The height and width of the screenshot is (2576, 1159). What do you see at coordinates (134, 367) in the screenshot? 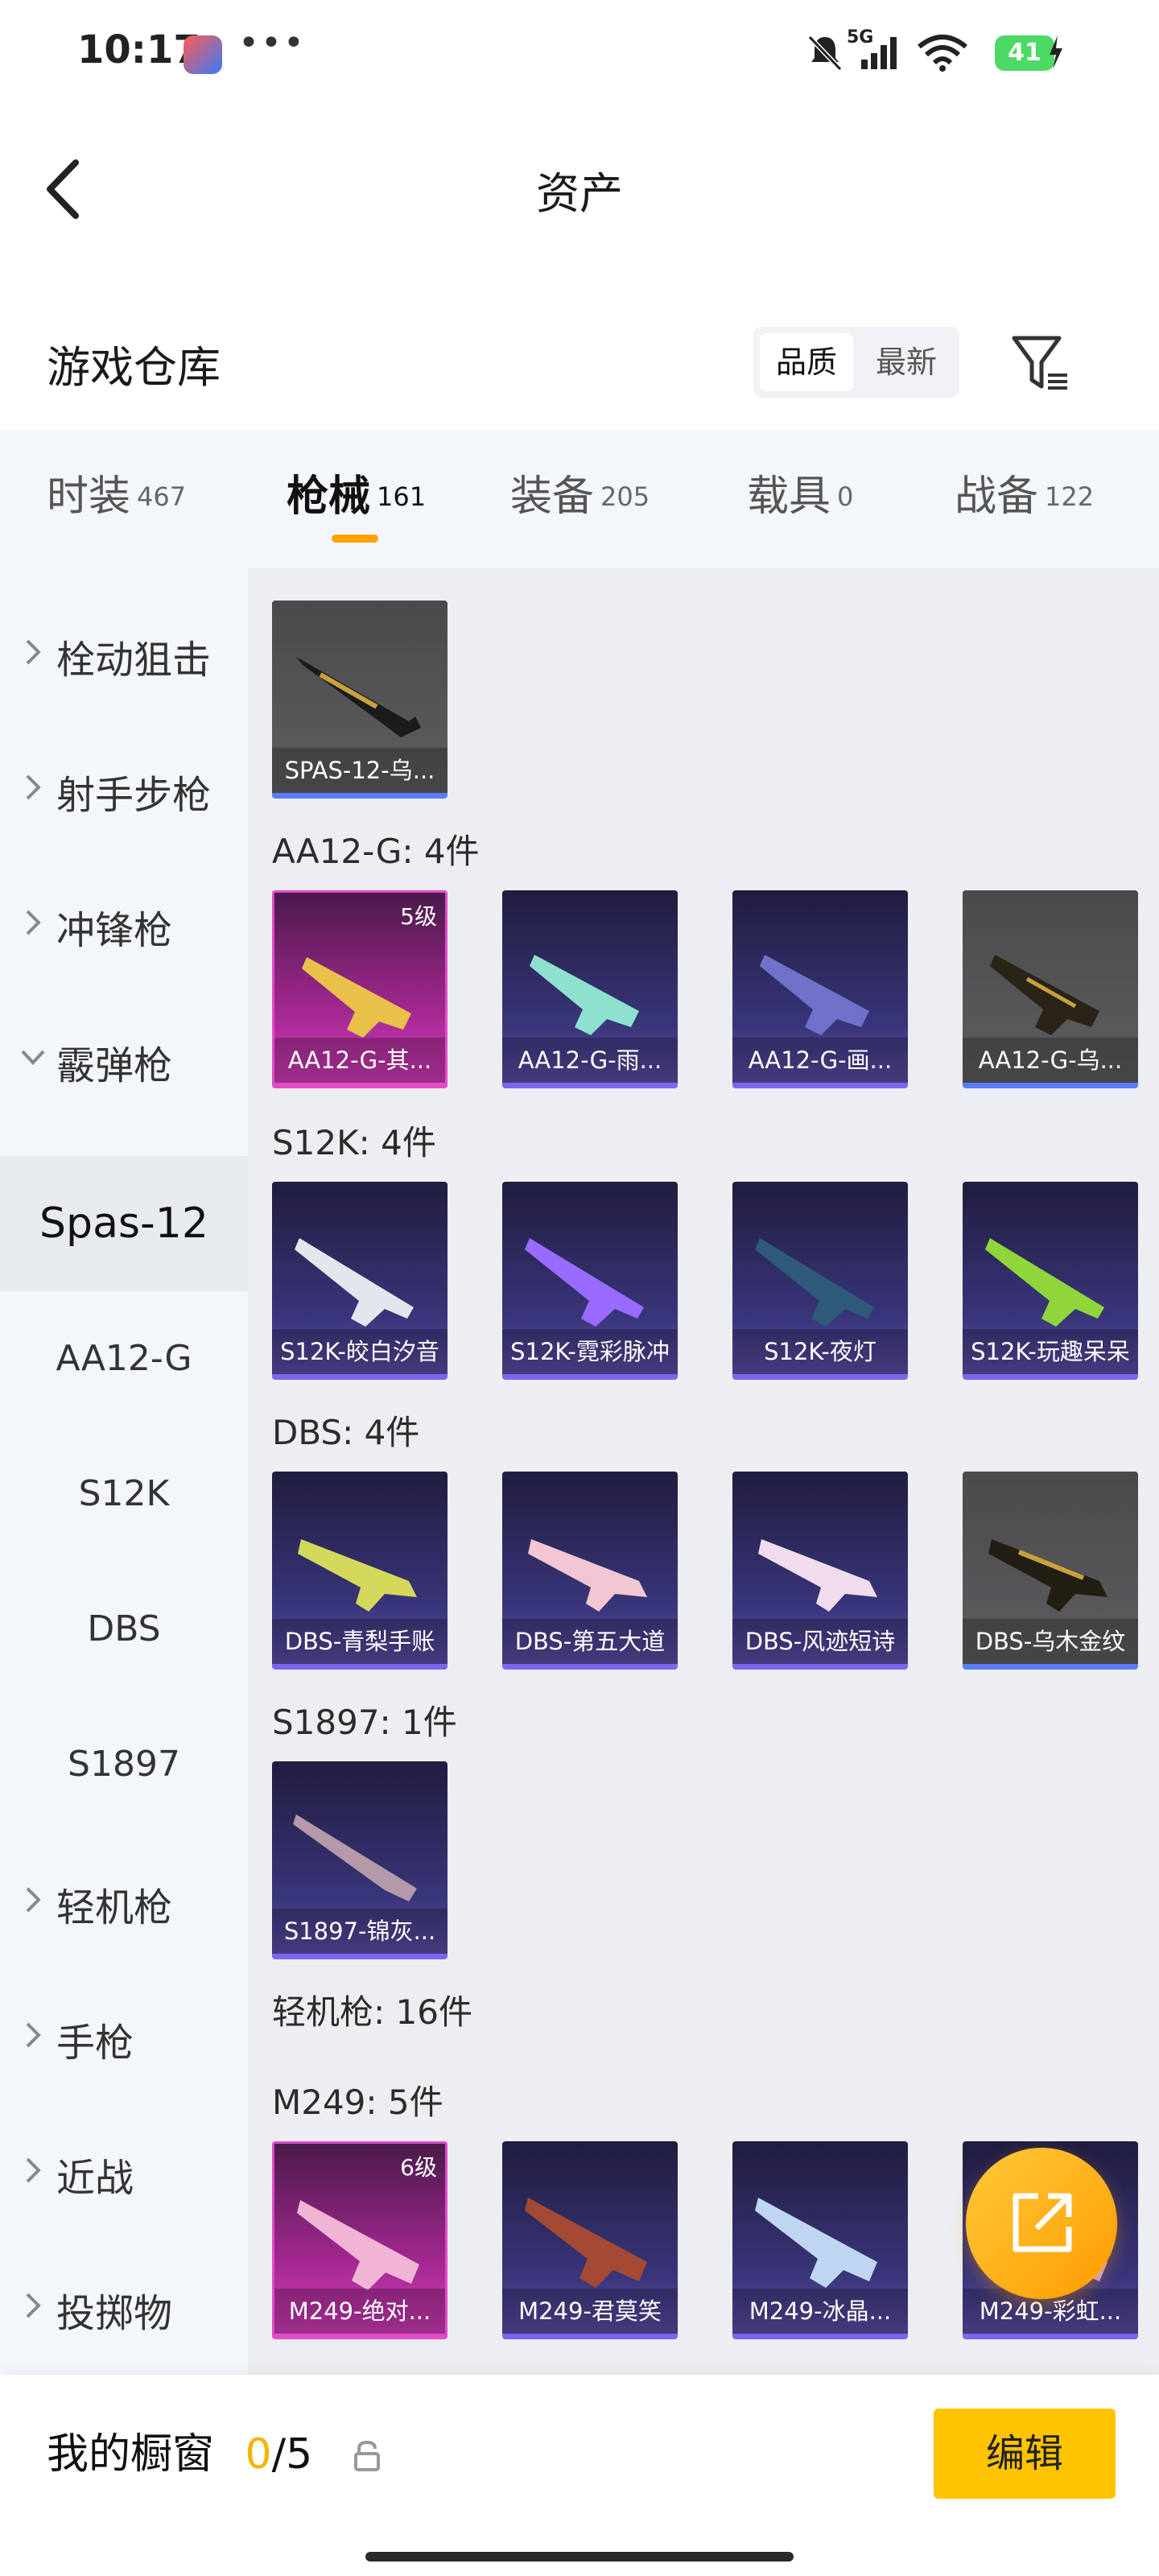
I see `warehouse-title: 游戏仓库` at bounding box center [134, 367].